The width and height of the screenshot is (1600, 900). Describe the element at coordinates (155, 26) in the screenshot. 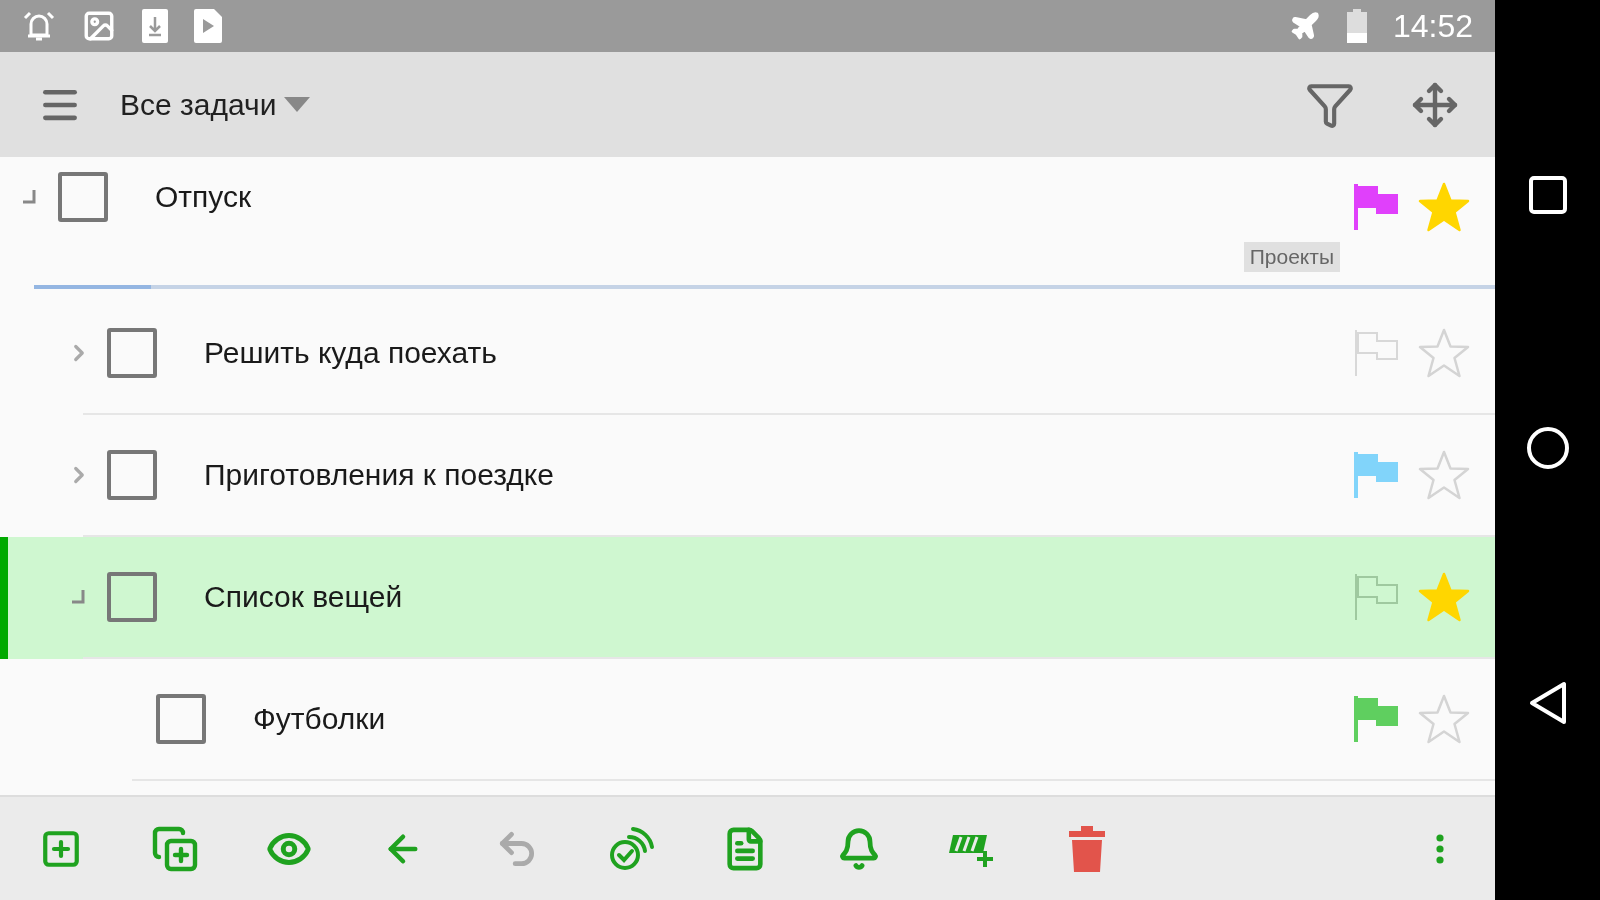

I see `download-file-icon` at that location.